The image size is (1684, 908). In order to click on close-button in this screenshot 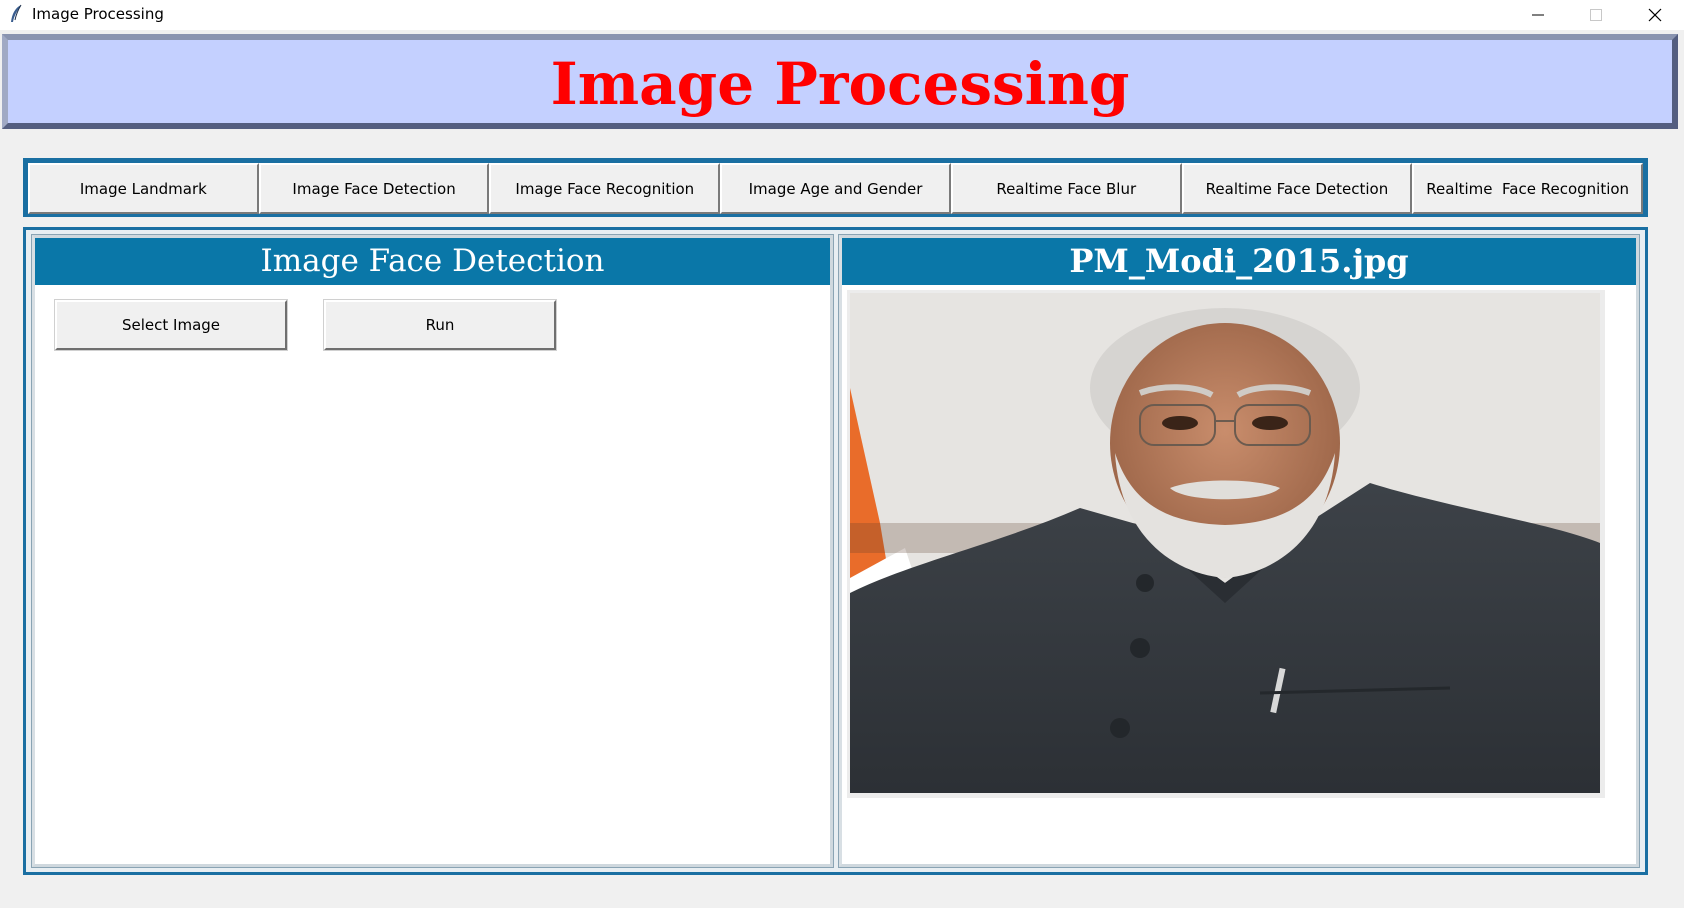, I will do `click(1655, 15)`.